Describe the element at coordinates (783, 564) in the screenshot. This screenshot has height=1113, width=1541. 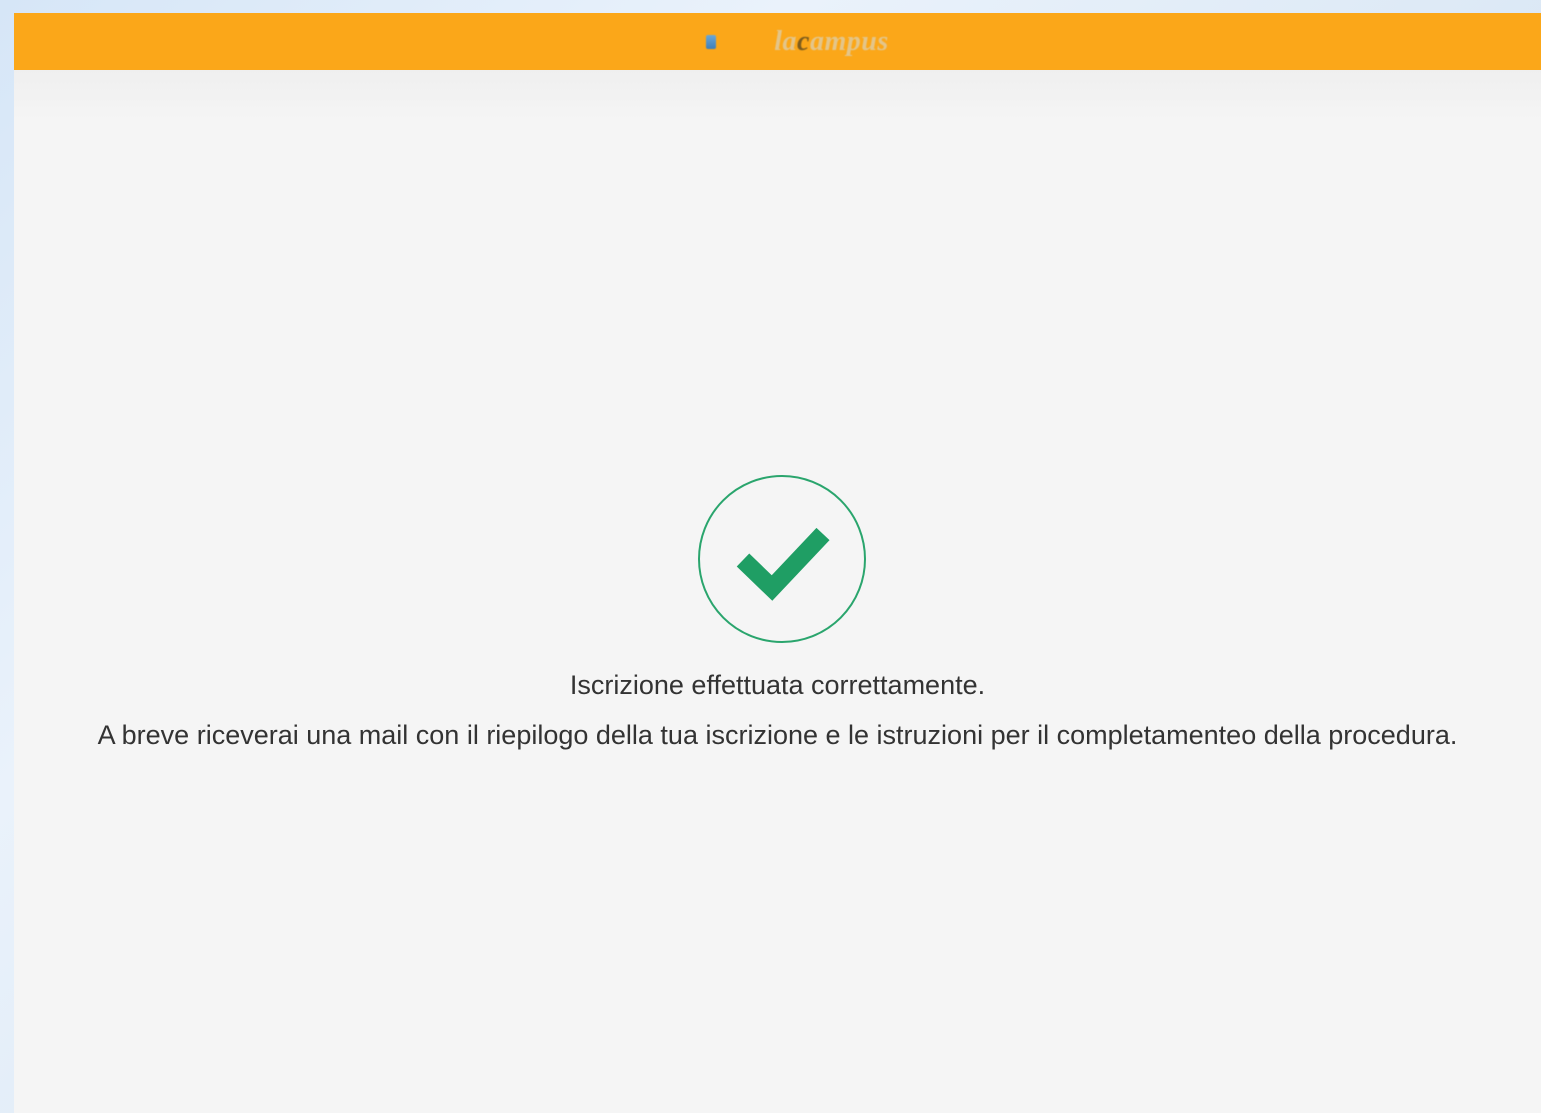
I see `checkmark-icon` at that location.